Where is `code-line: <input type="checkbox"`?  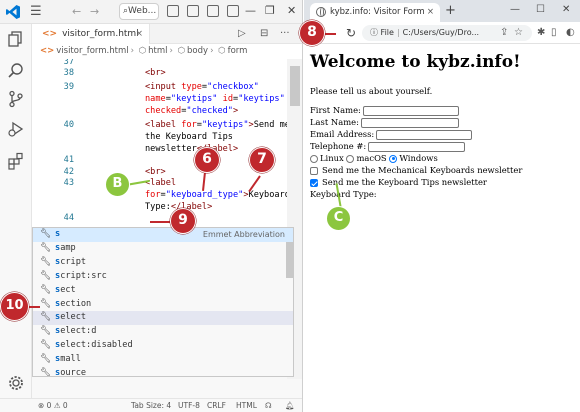 code-line: <input type="checkbox" is located at coordinates (202, 87).